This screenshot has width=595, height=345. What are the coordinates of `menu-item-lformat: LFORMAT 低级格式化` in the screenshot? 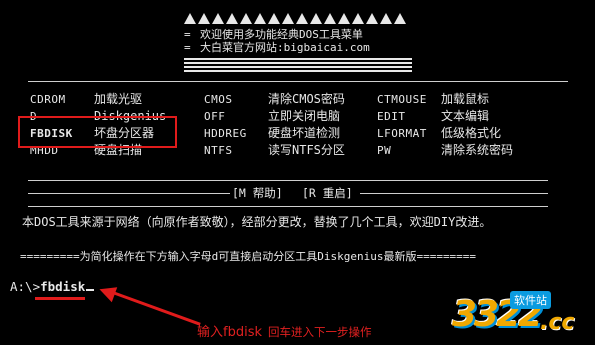 It's located at (445, 133).